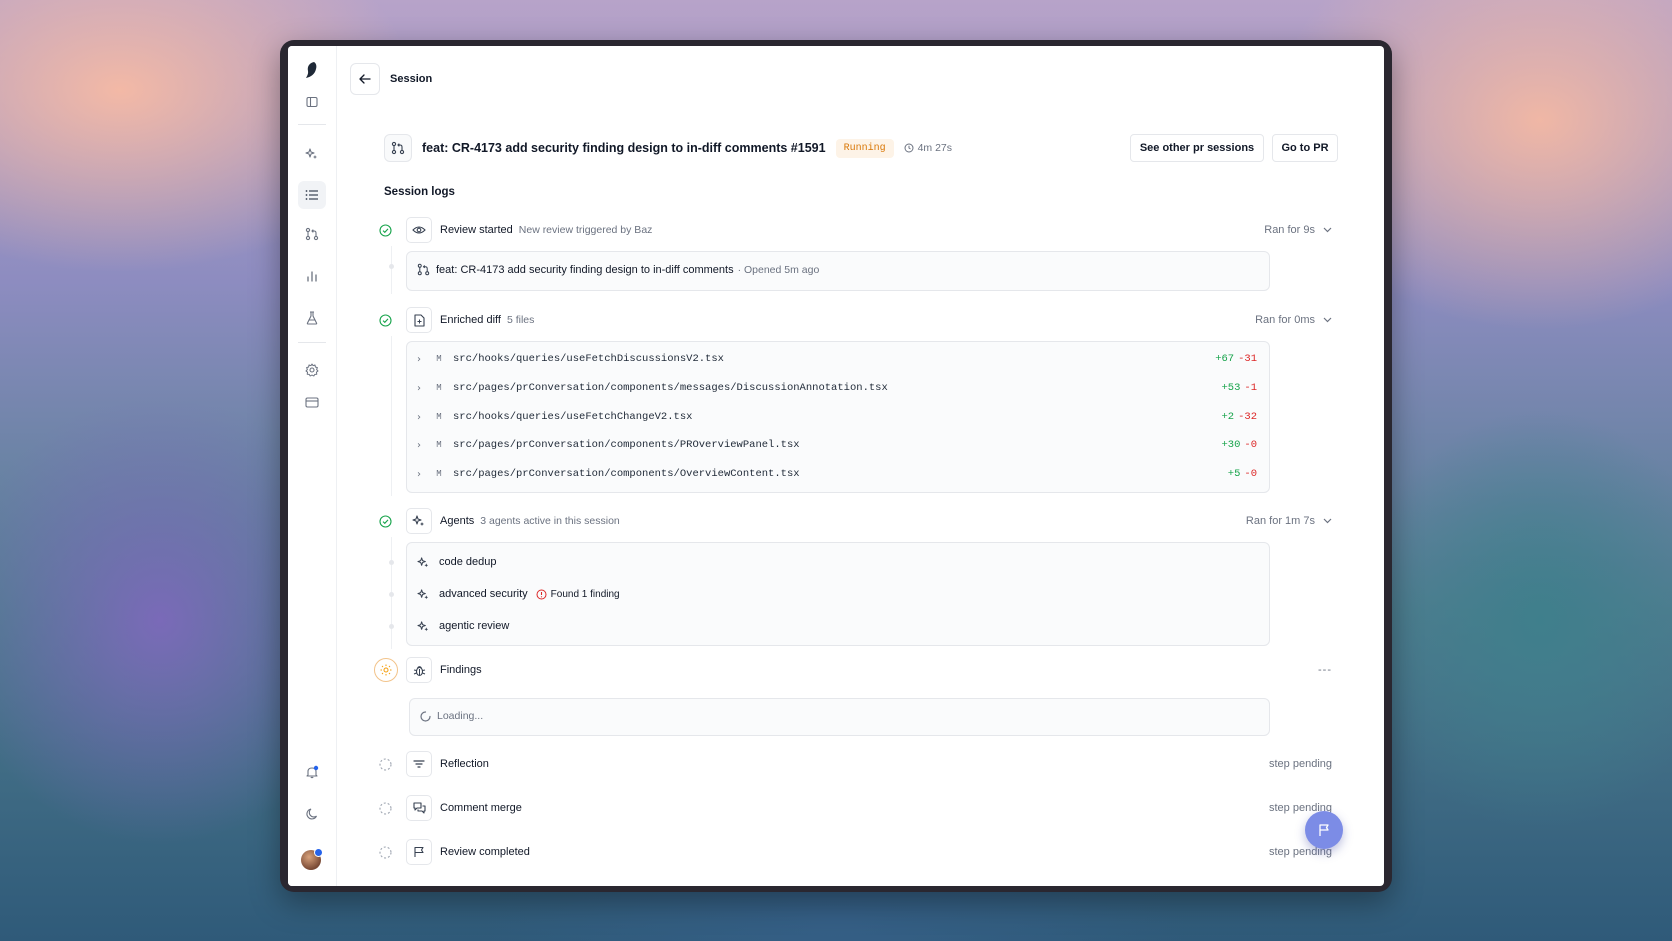 The height and width of the screenshot is (941, 1672). Describe the element at coordinates (312, 70) in the screenshot. I see `logo-icon` at that location.